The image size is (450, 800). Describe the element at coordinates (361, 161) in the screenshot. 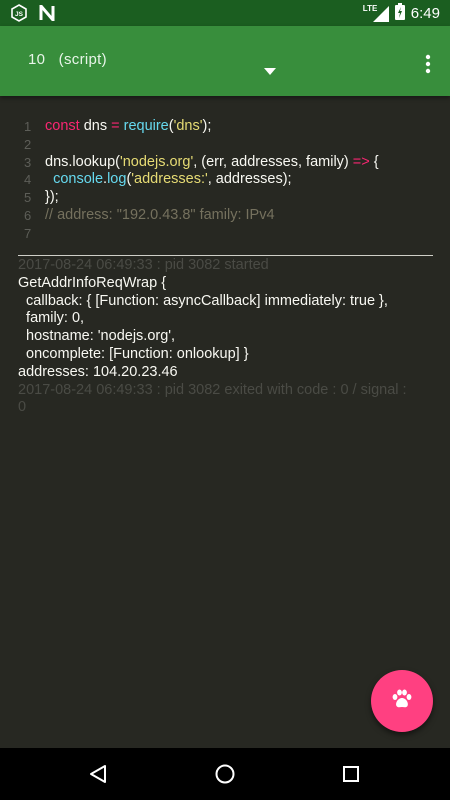

I see `code-token: =>` at that location.